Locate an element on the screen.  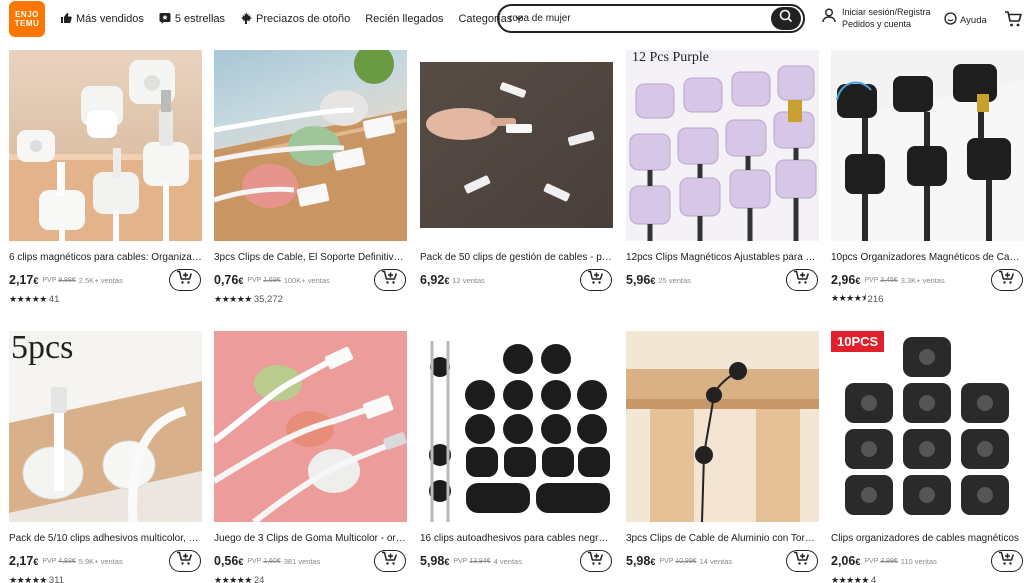
nav-best-sellers: Más vendidos is located at coordinates (102, 19).